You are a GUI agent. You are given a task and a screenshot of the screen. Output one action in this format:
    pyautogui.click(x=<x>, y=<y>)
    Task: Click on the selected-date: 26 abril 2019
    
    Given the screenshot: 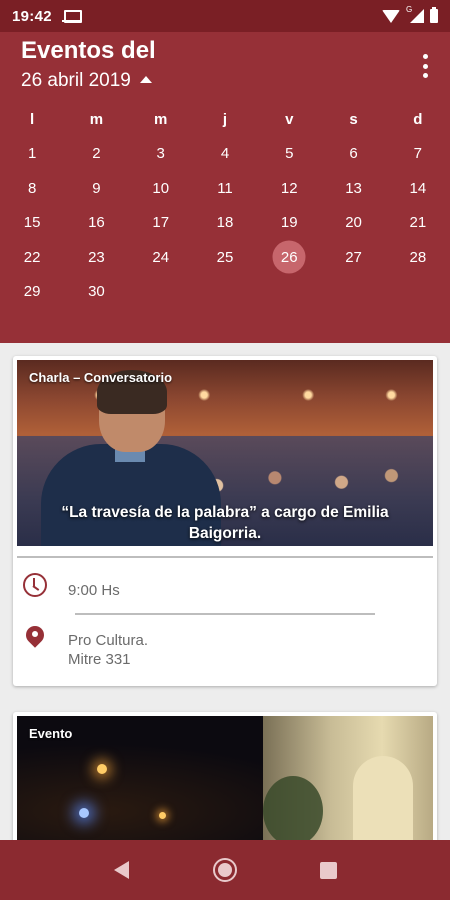 What is the action you would take?
    pyautogui.click(x=76, y=81)
    